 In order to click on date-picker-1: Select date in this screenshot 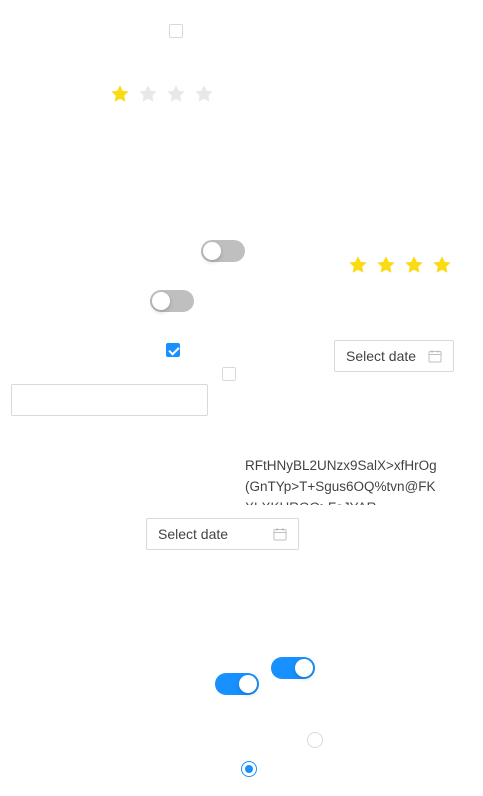, I will do `click(394, 356)`.